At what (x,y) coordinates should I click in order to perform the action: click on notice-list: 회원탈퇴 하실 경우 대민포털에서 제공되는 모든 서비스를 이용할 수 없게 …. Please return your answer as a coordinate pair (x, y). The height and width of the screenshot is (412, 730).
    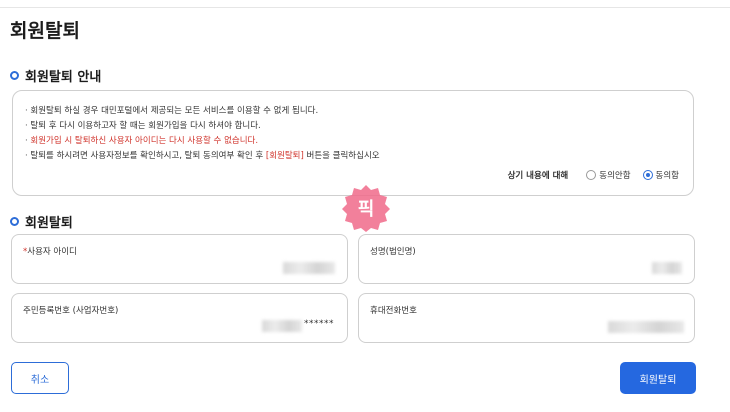
    Looking at the image, I should click on (202, 134).